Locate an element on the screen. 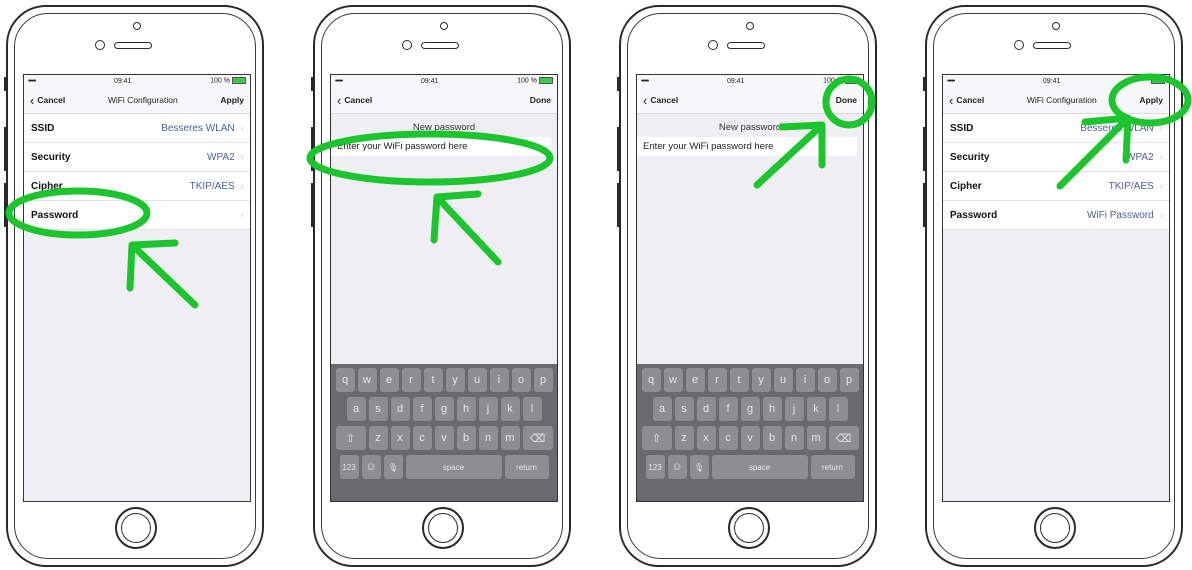 Image resolution: width=1192 pixels, height=570 pixels. row-label: Password is located at coordinates (55, 215).